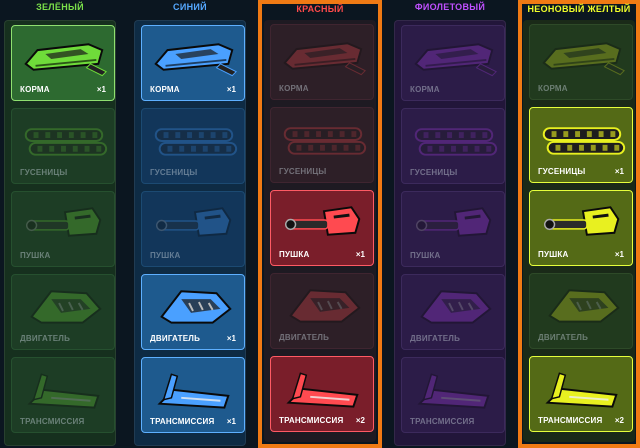 This screenshot has height=448, width=640. Describe the element at coordinates (60, 7) in the screenshot. I see `column-title: ЗЕЛЁНЫЙ` at that location.